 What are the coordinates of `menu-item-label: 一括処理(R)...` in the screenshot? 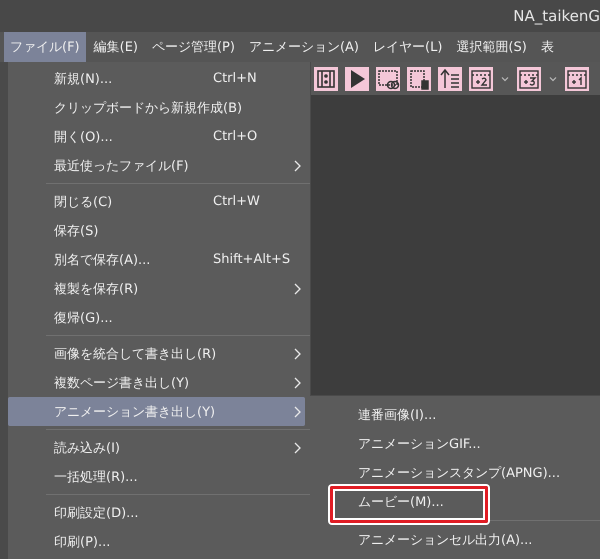 It's located at (96, 477).